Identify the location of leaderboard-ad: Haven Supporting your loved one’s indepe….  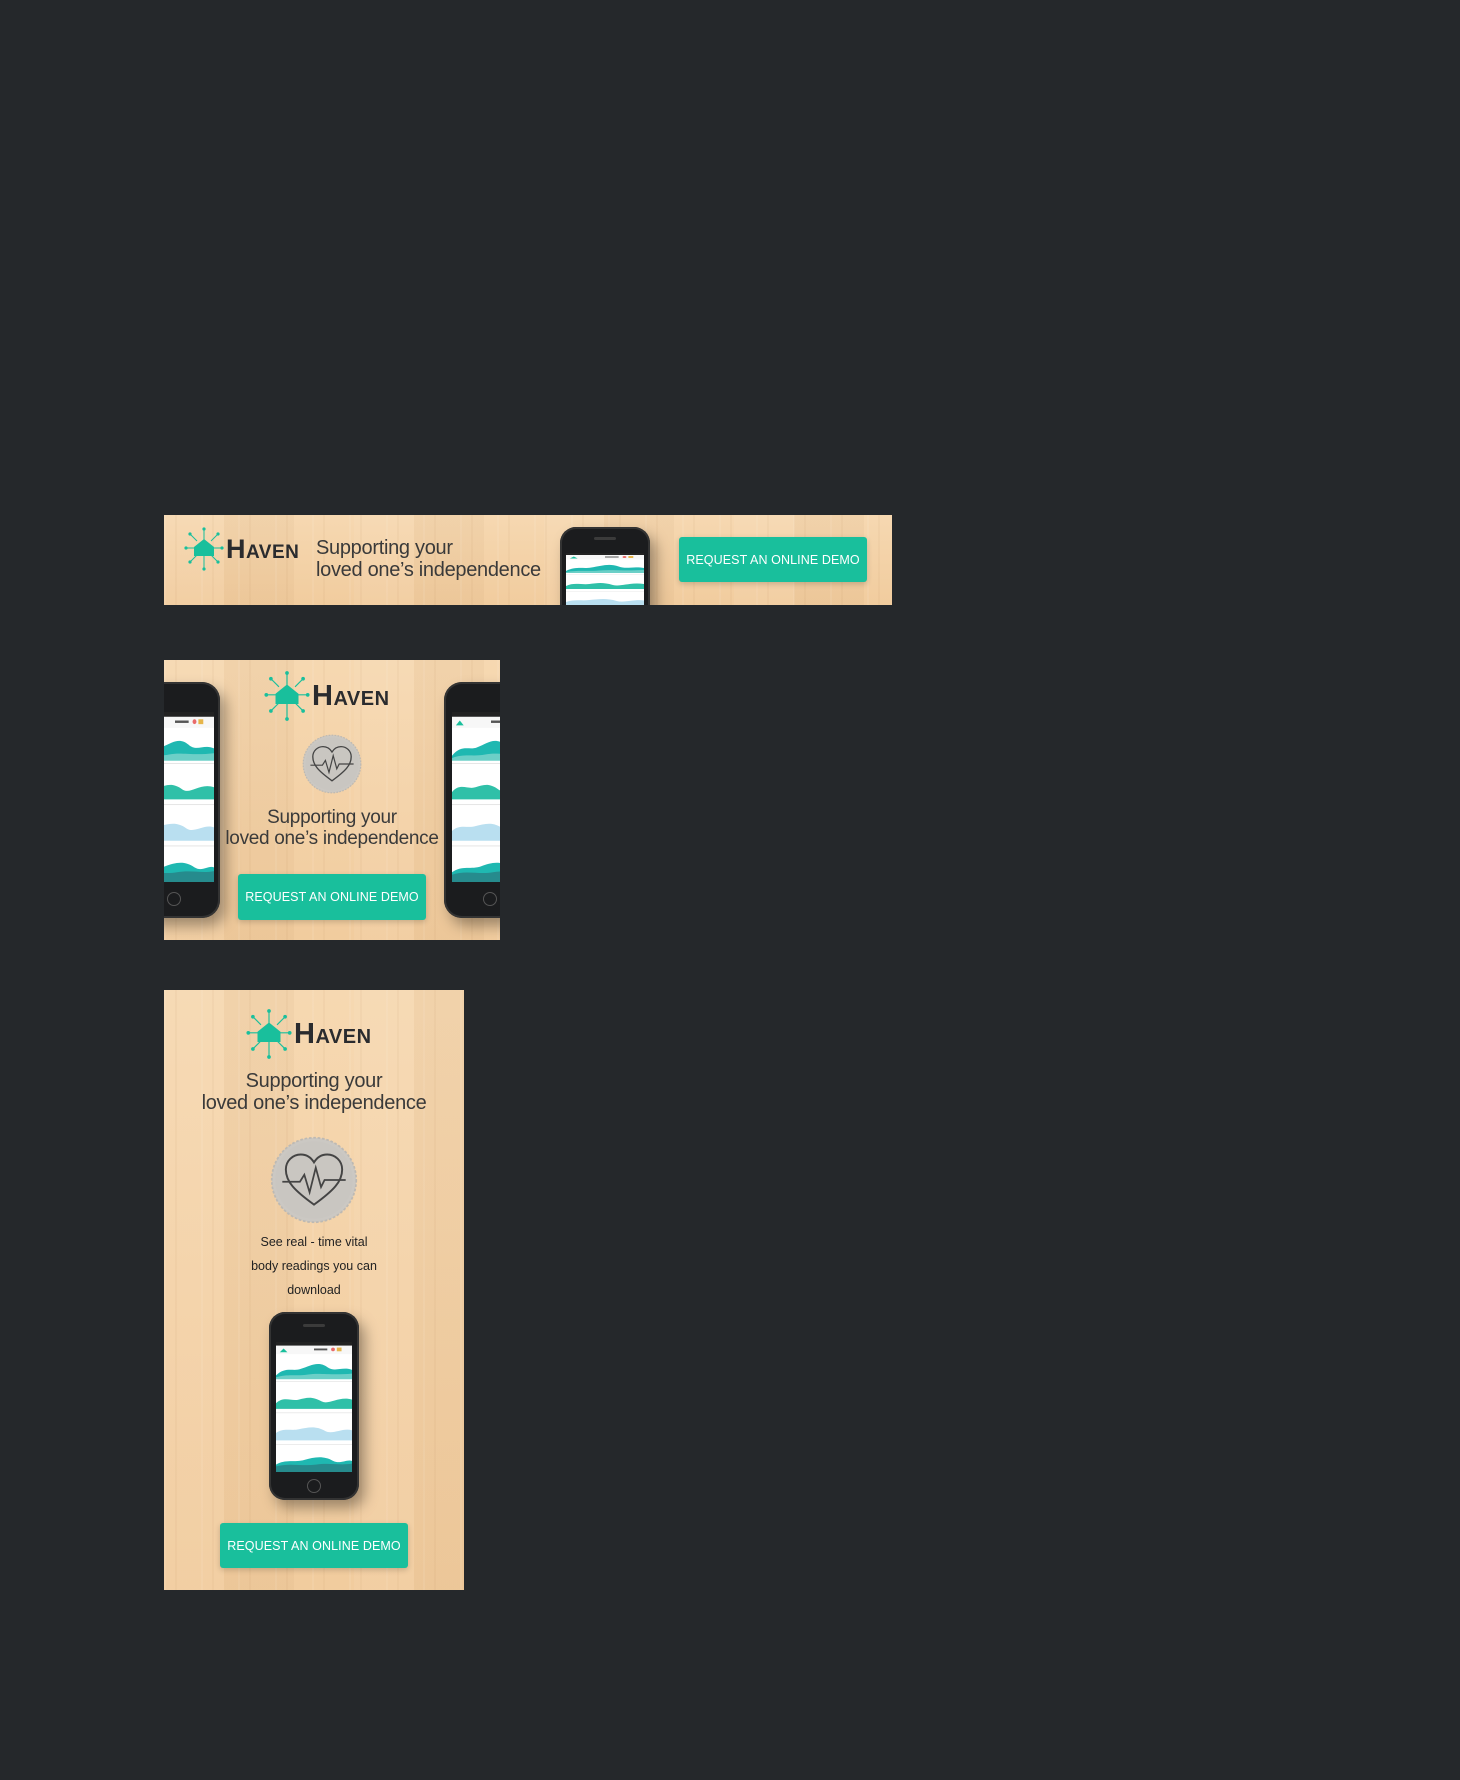
(528, 560).